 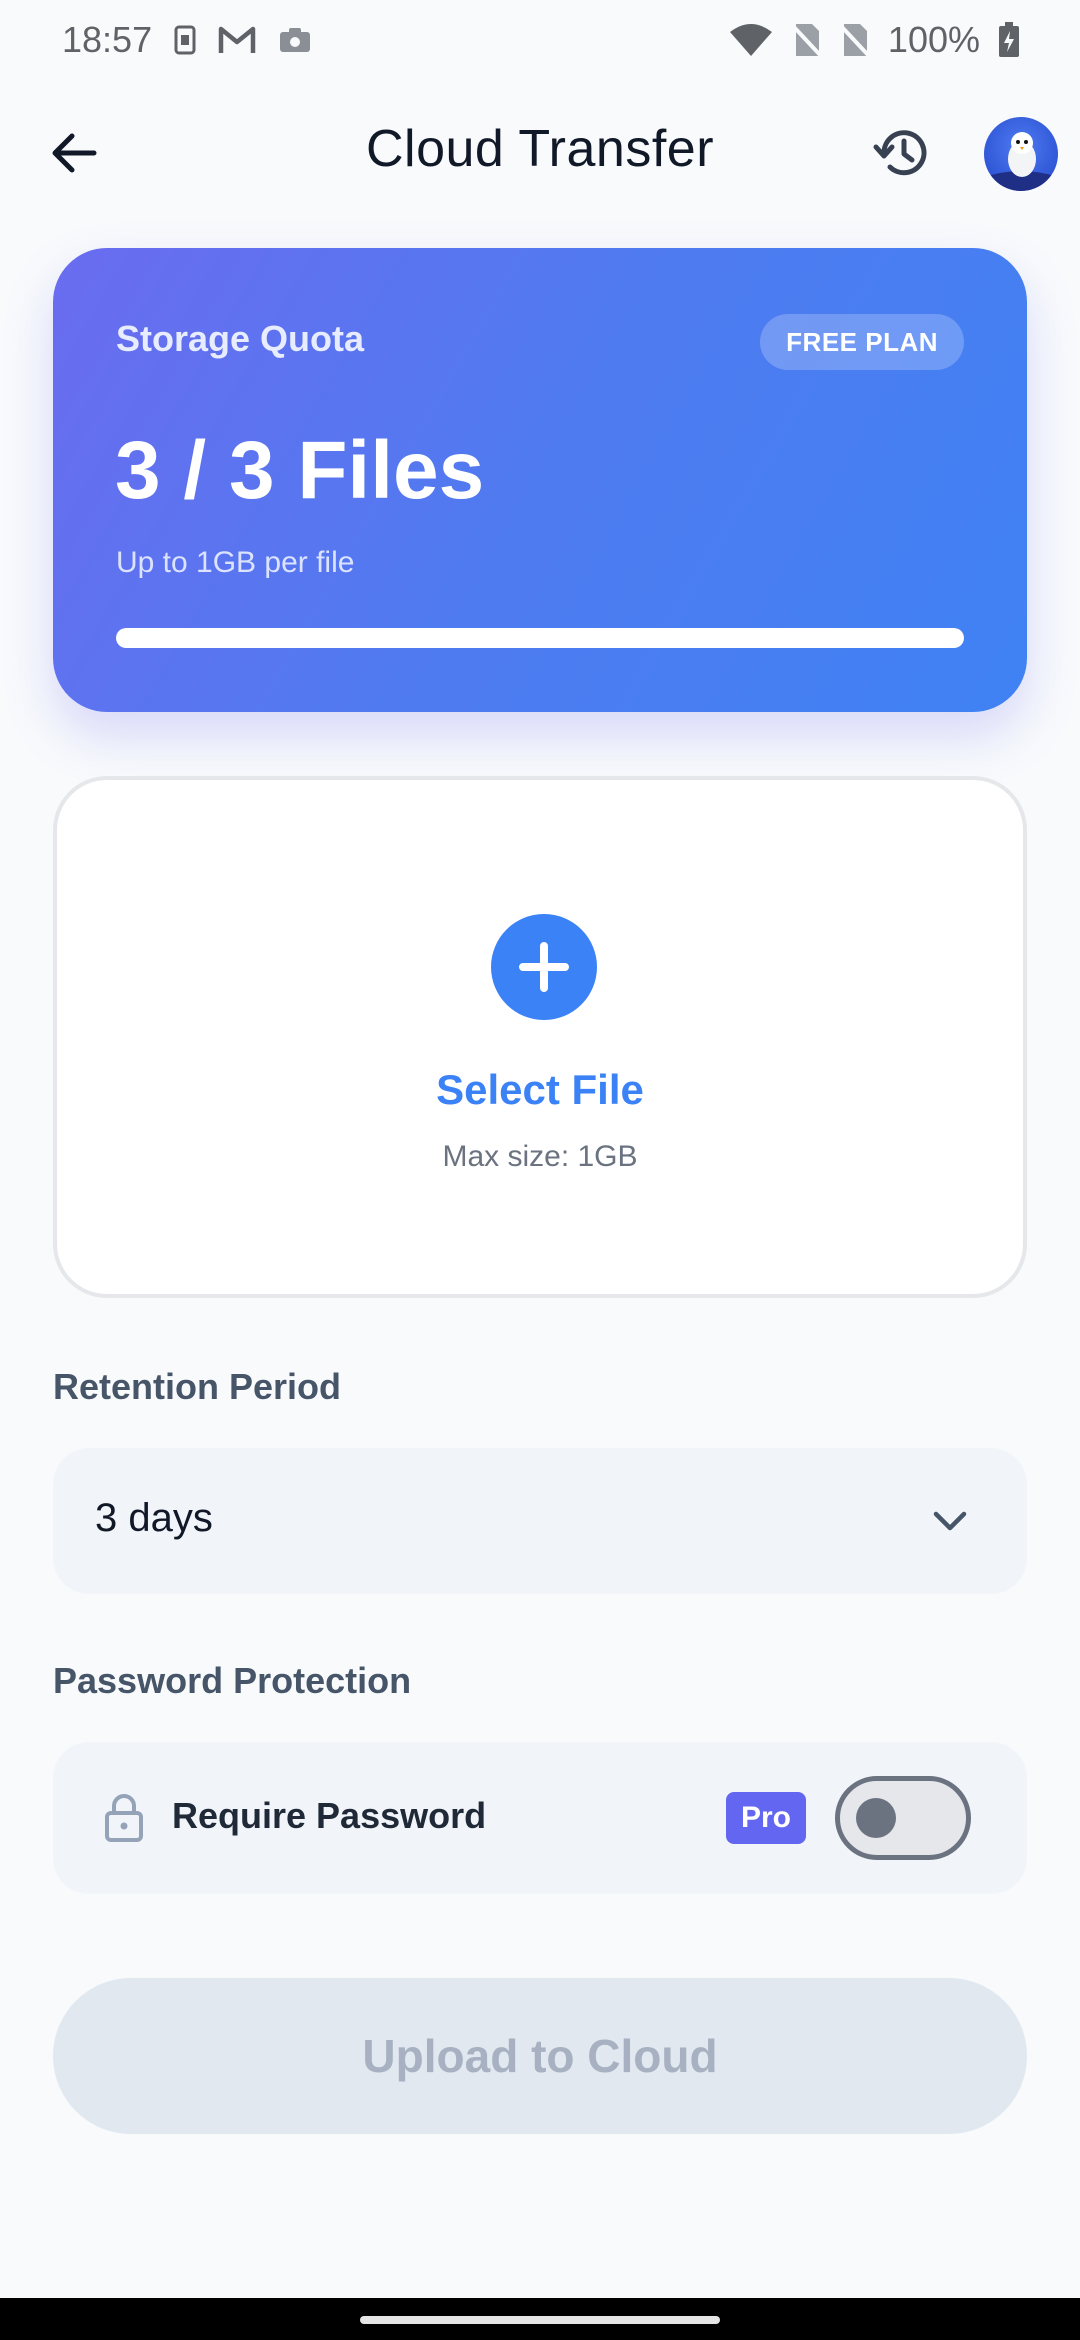 I want to click on quota-progress-fill, so click(x=540, y=638).